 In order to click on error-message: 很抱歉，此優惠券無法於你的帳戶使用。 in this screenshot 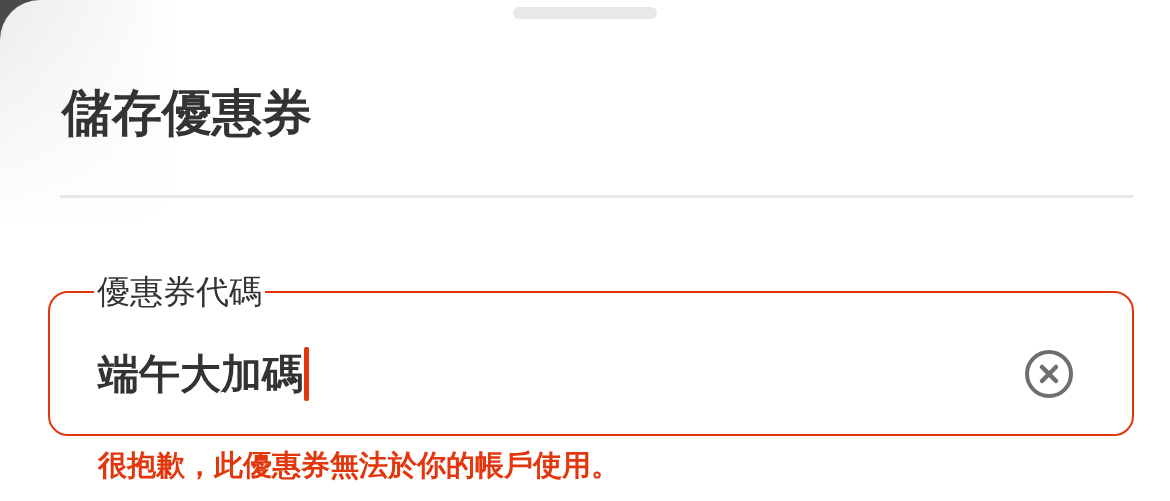, I will do `click(359, 465)`.